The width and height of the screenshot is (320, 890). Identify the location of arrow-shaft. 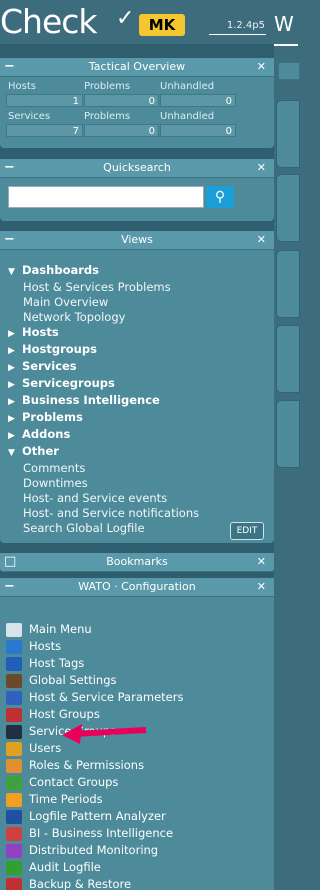
(109, 732).